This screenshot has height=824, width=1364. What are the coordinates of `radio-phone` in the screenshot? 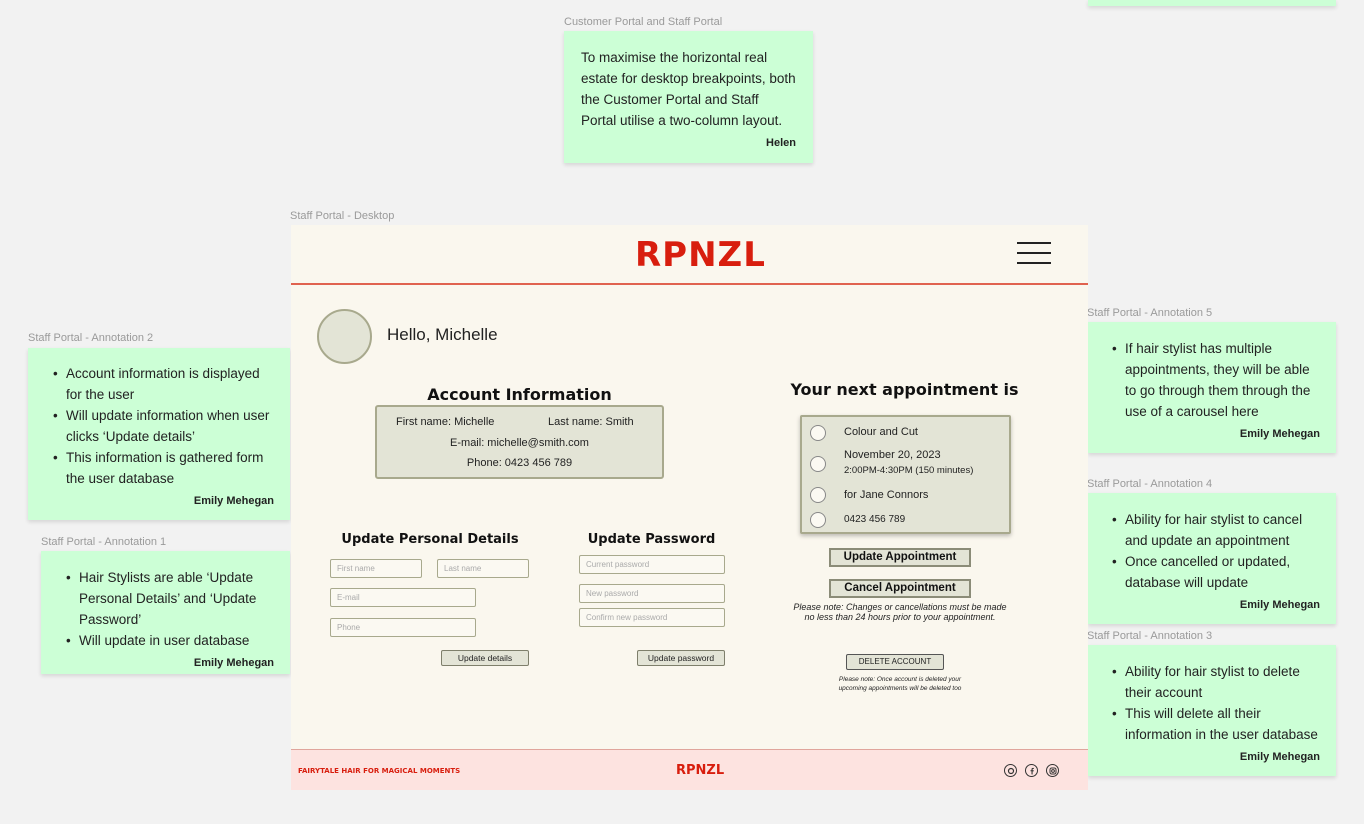 It's located at (818, 520).